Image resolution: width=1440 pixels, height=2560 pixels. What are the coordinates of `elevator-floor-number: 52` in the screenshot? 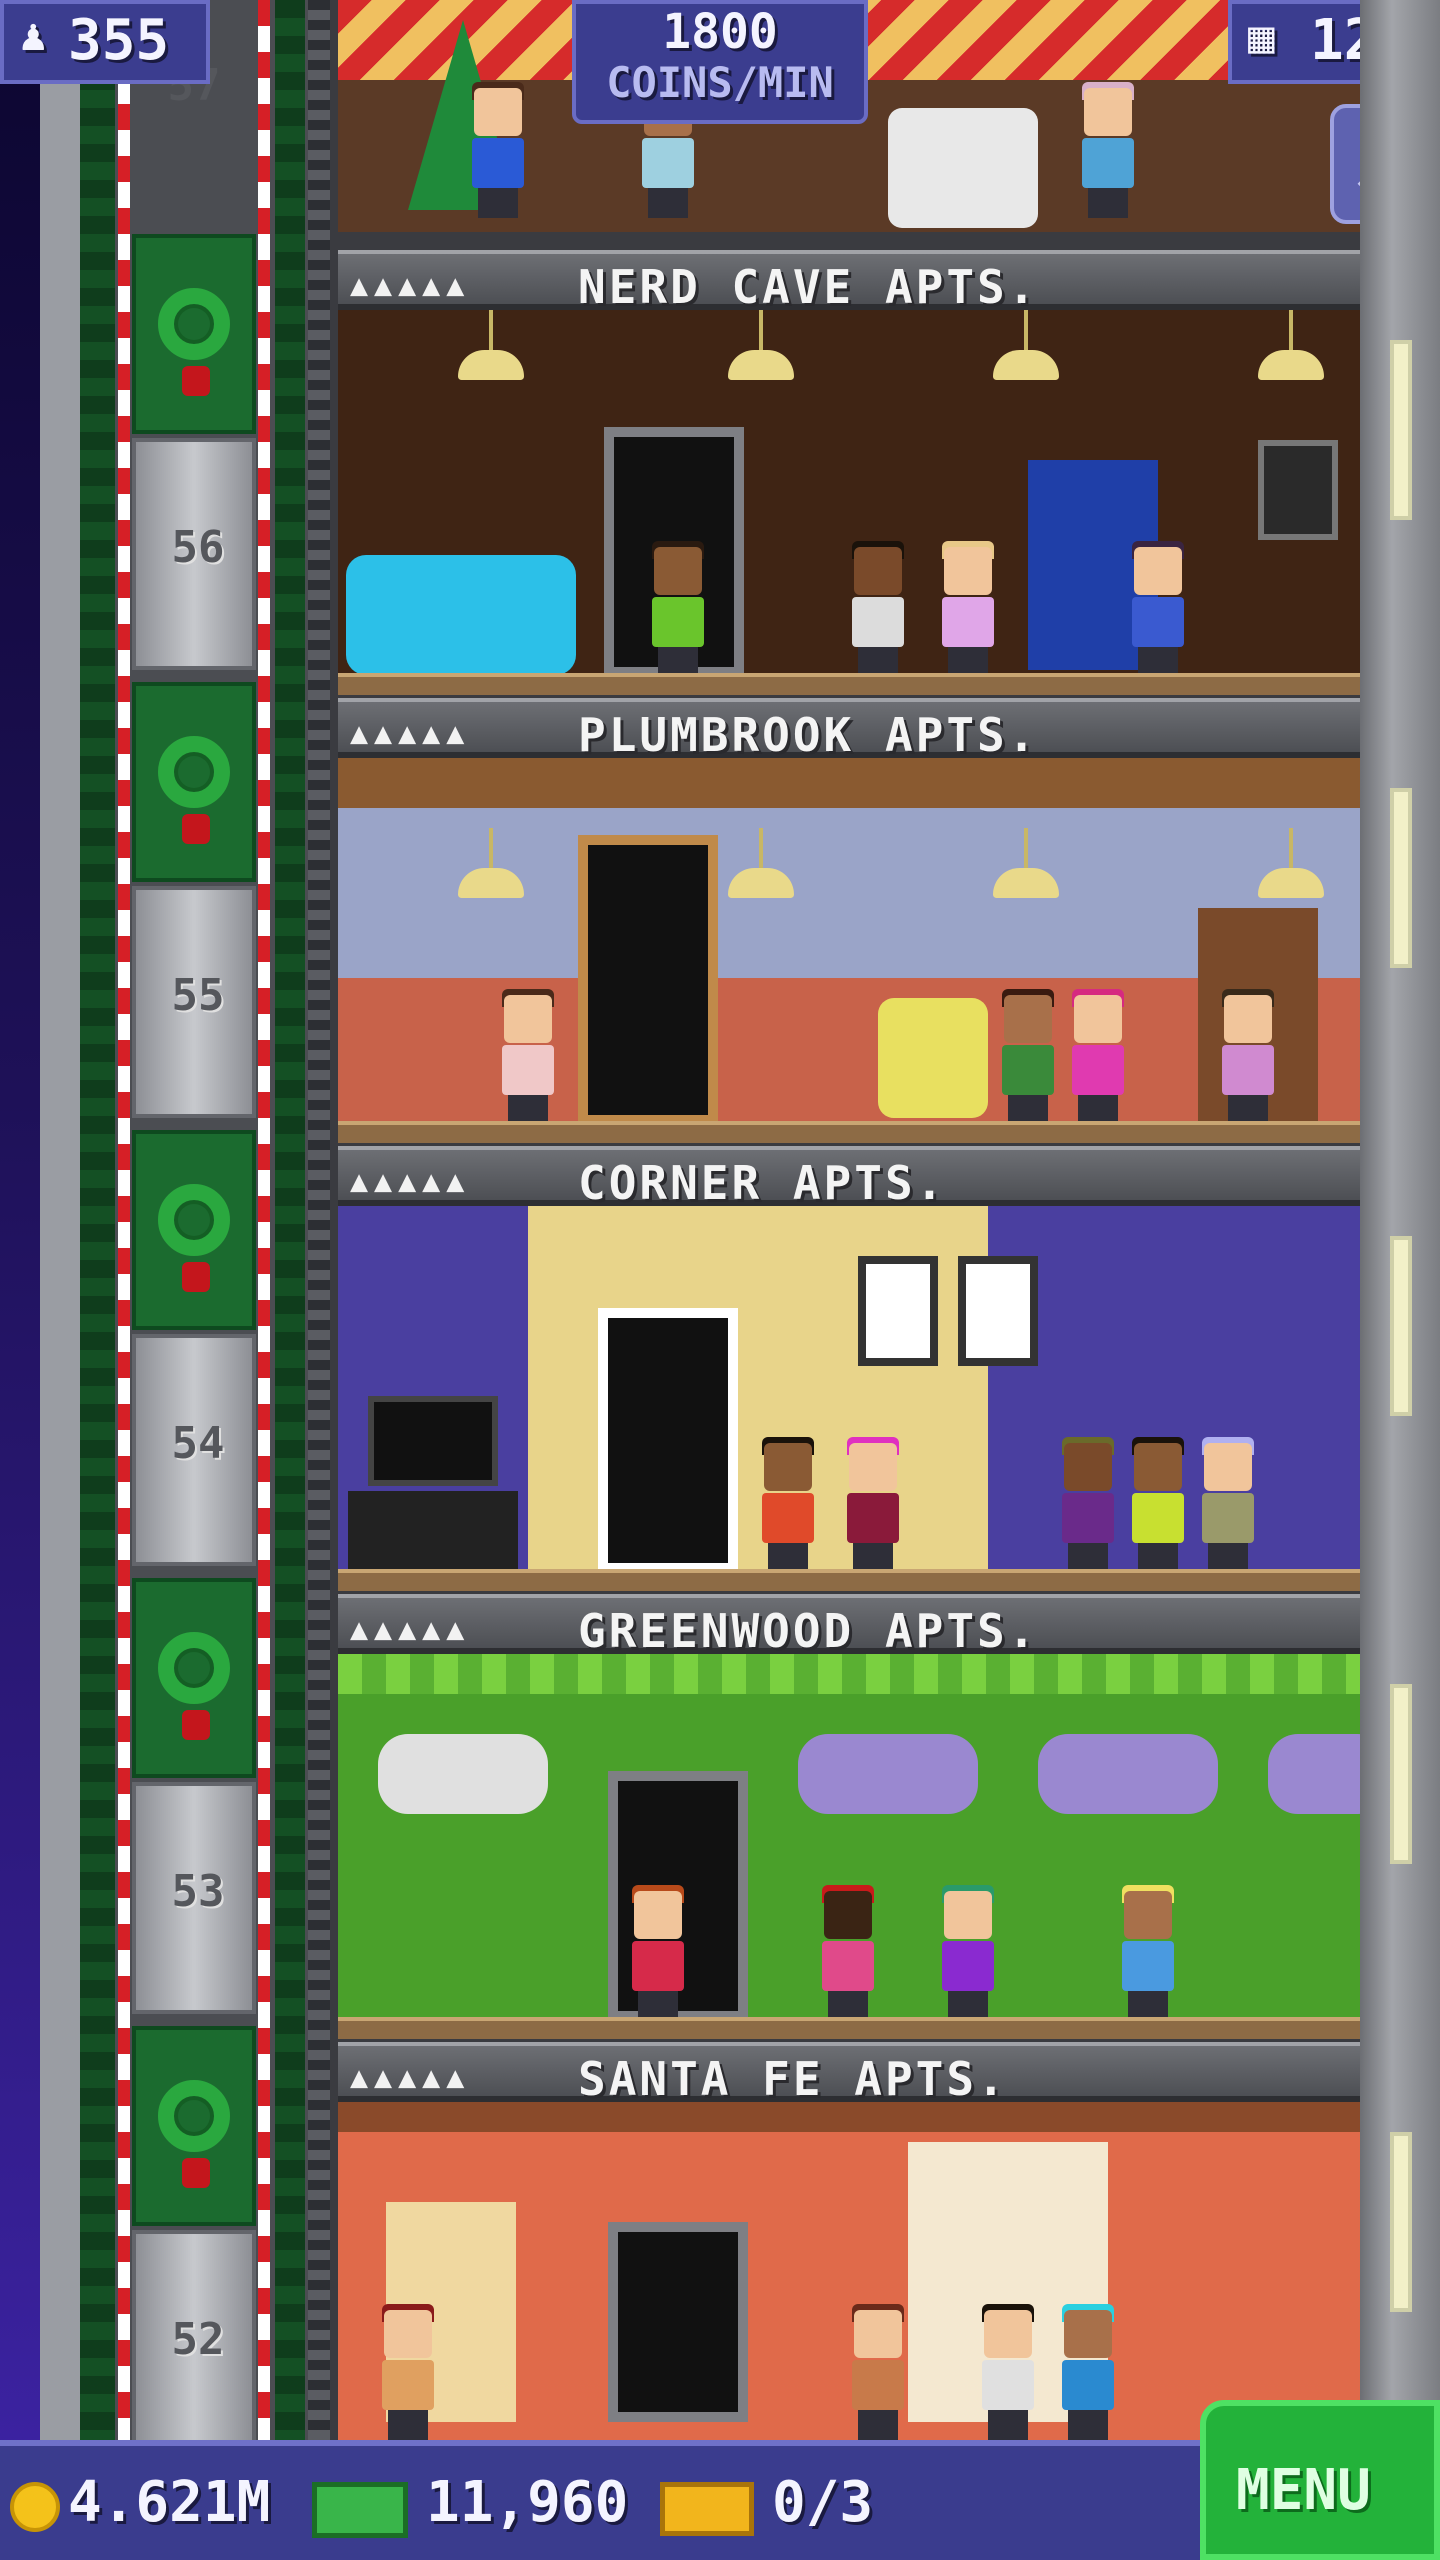 It's located at (198, 2339).